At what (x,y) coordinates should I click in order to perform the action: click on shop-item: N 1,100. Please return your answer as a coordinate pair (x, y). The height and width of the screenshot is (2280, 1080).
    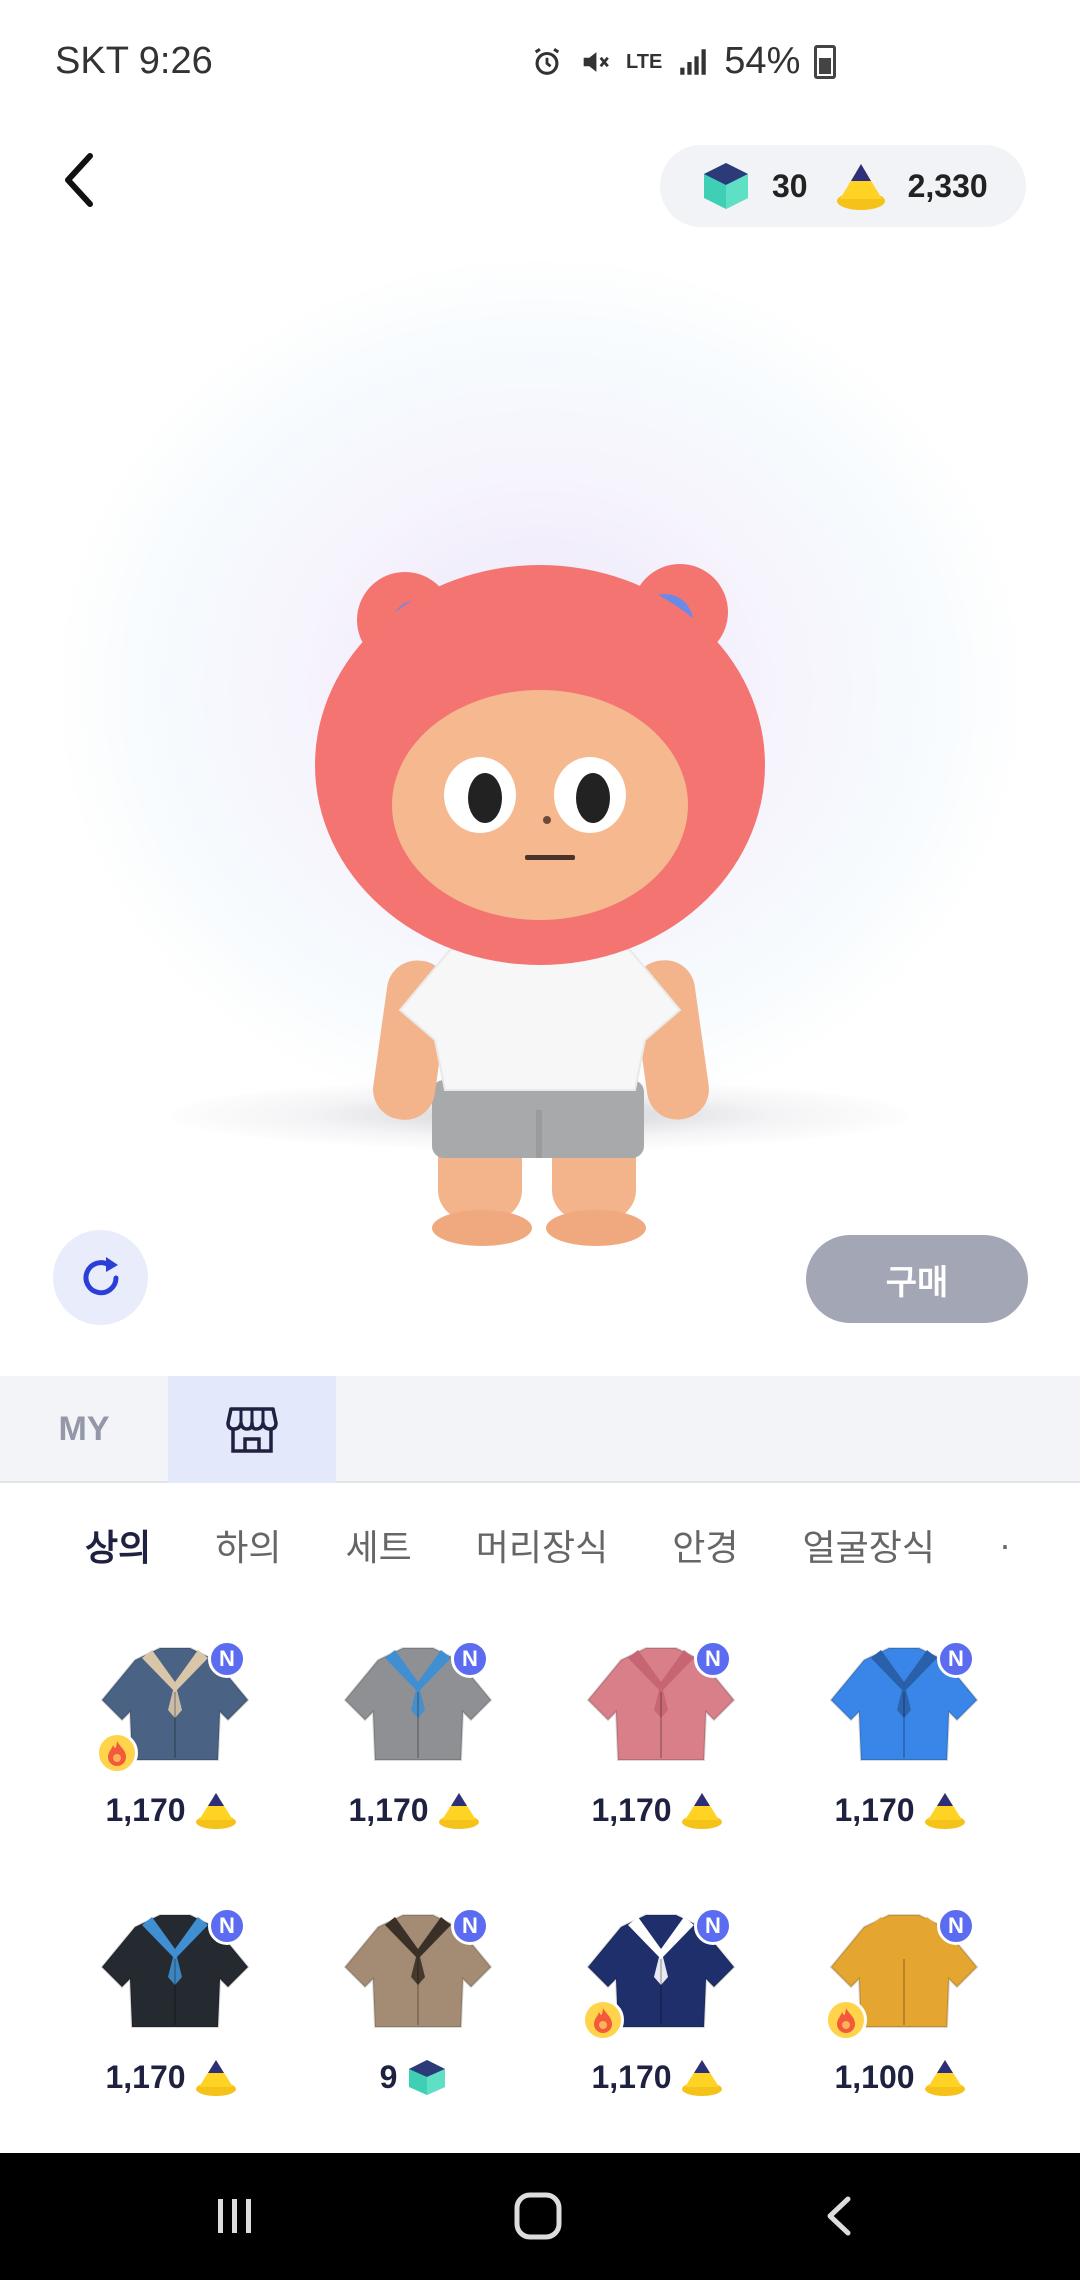
    Looking at the image, I should click on (900, 2003).